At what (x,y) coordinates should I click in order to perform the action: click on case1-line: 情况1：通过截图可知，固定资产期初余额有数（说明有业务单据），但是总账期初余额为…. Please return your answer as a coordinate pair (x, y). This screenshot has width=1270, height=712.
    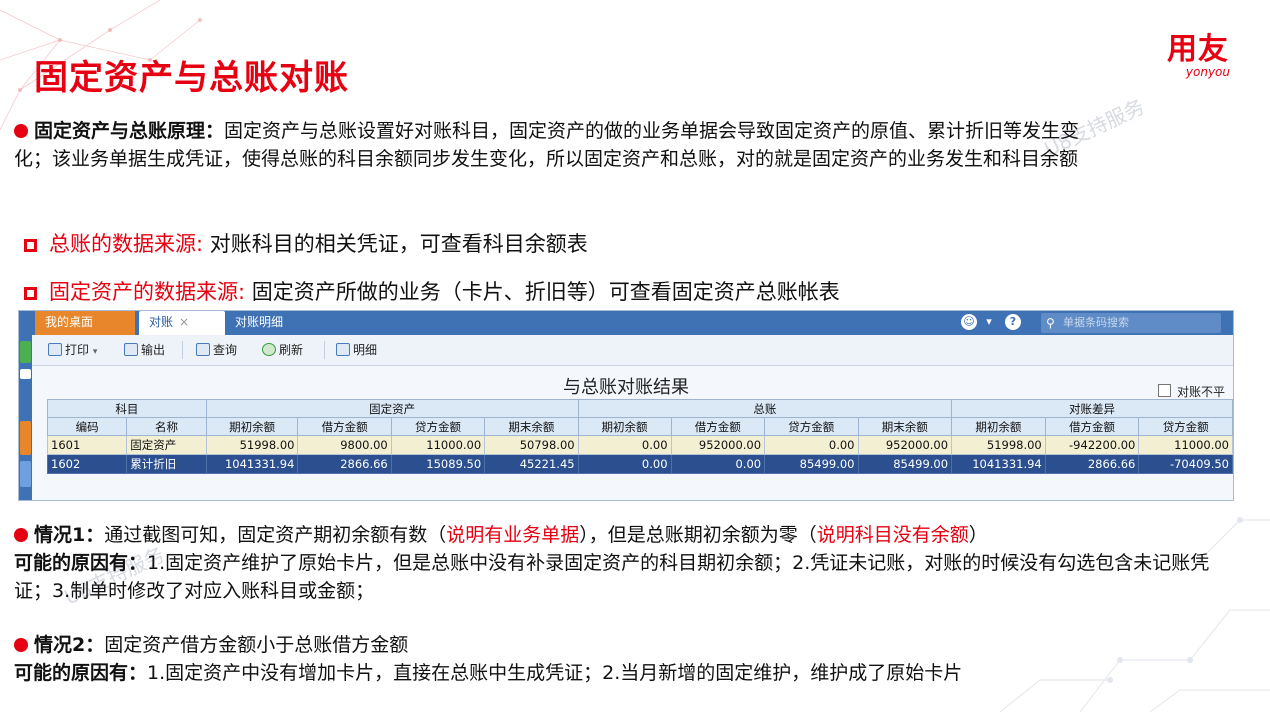
    Looking at the image, I should click on (619, 535).